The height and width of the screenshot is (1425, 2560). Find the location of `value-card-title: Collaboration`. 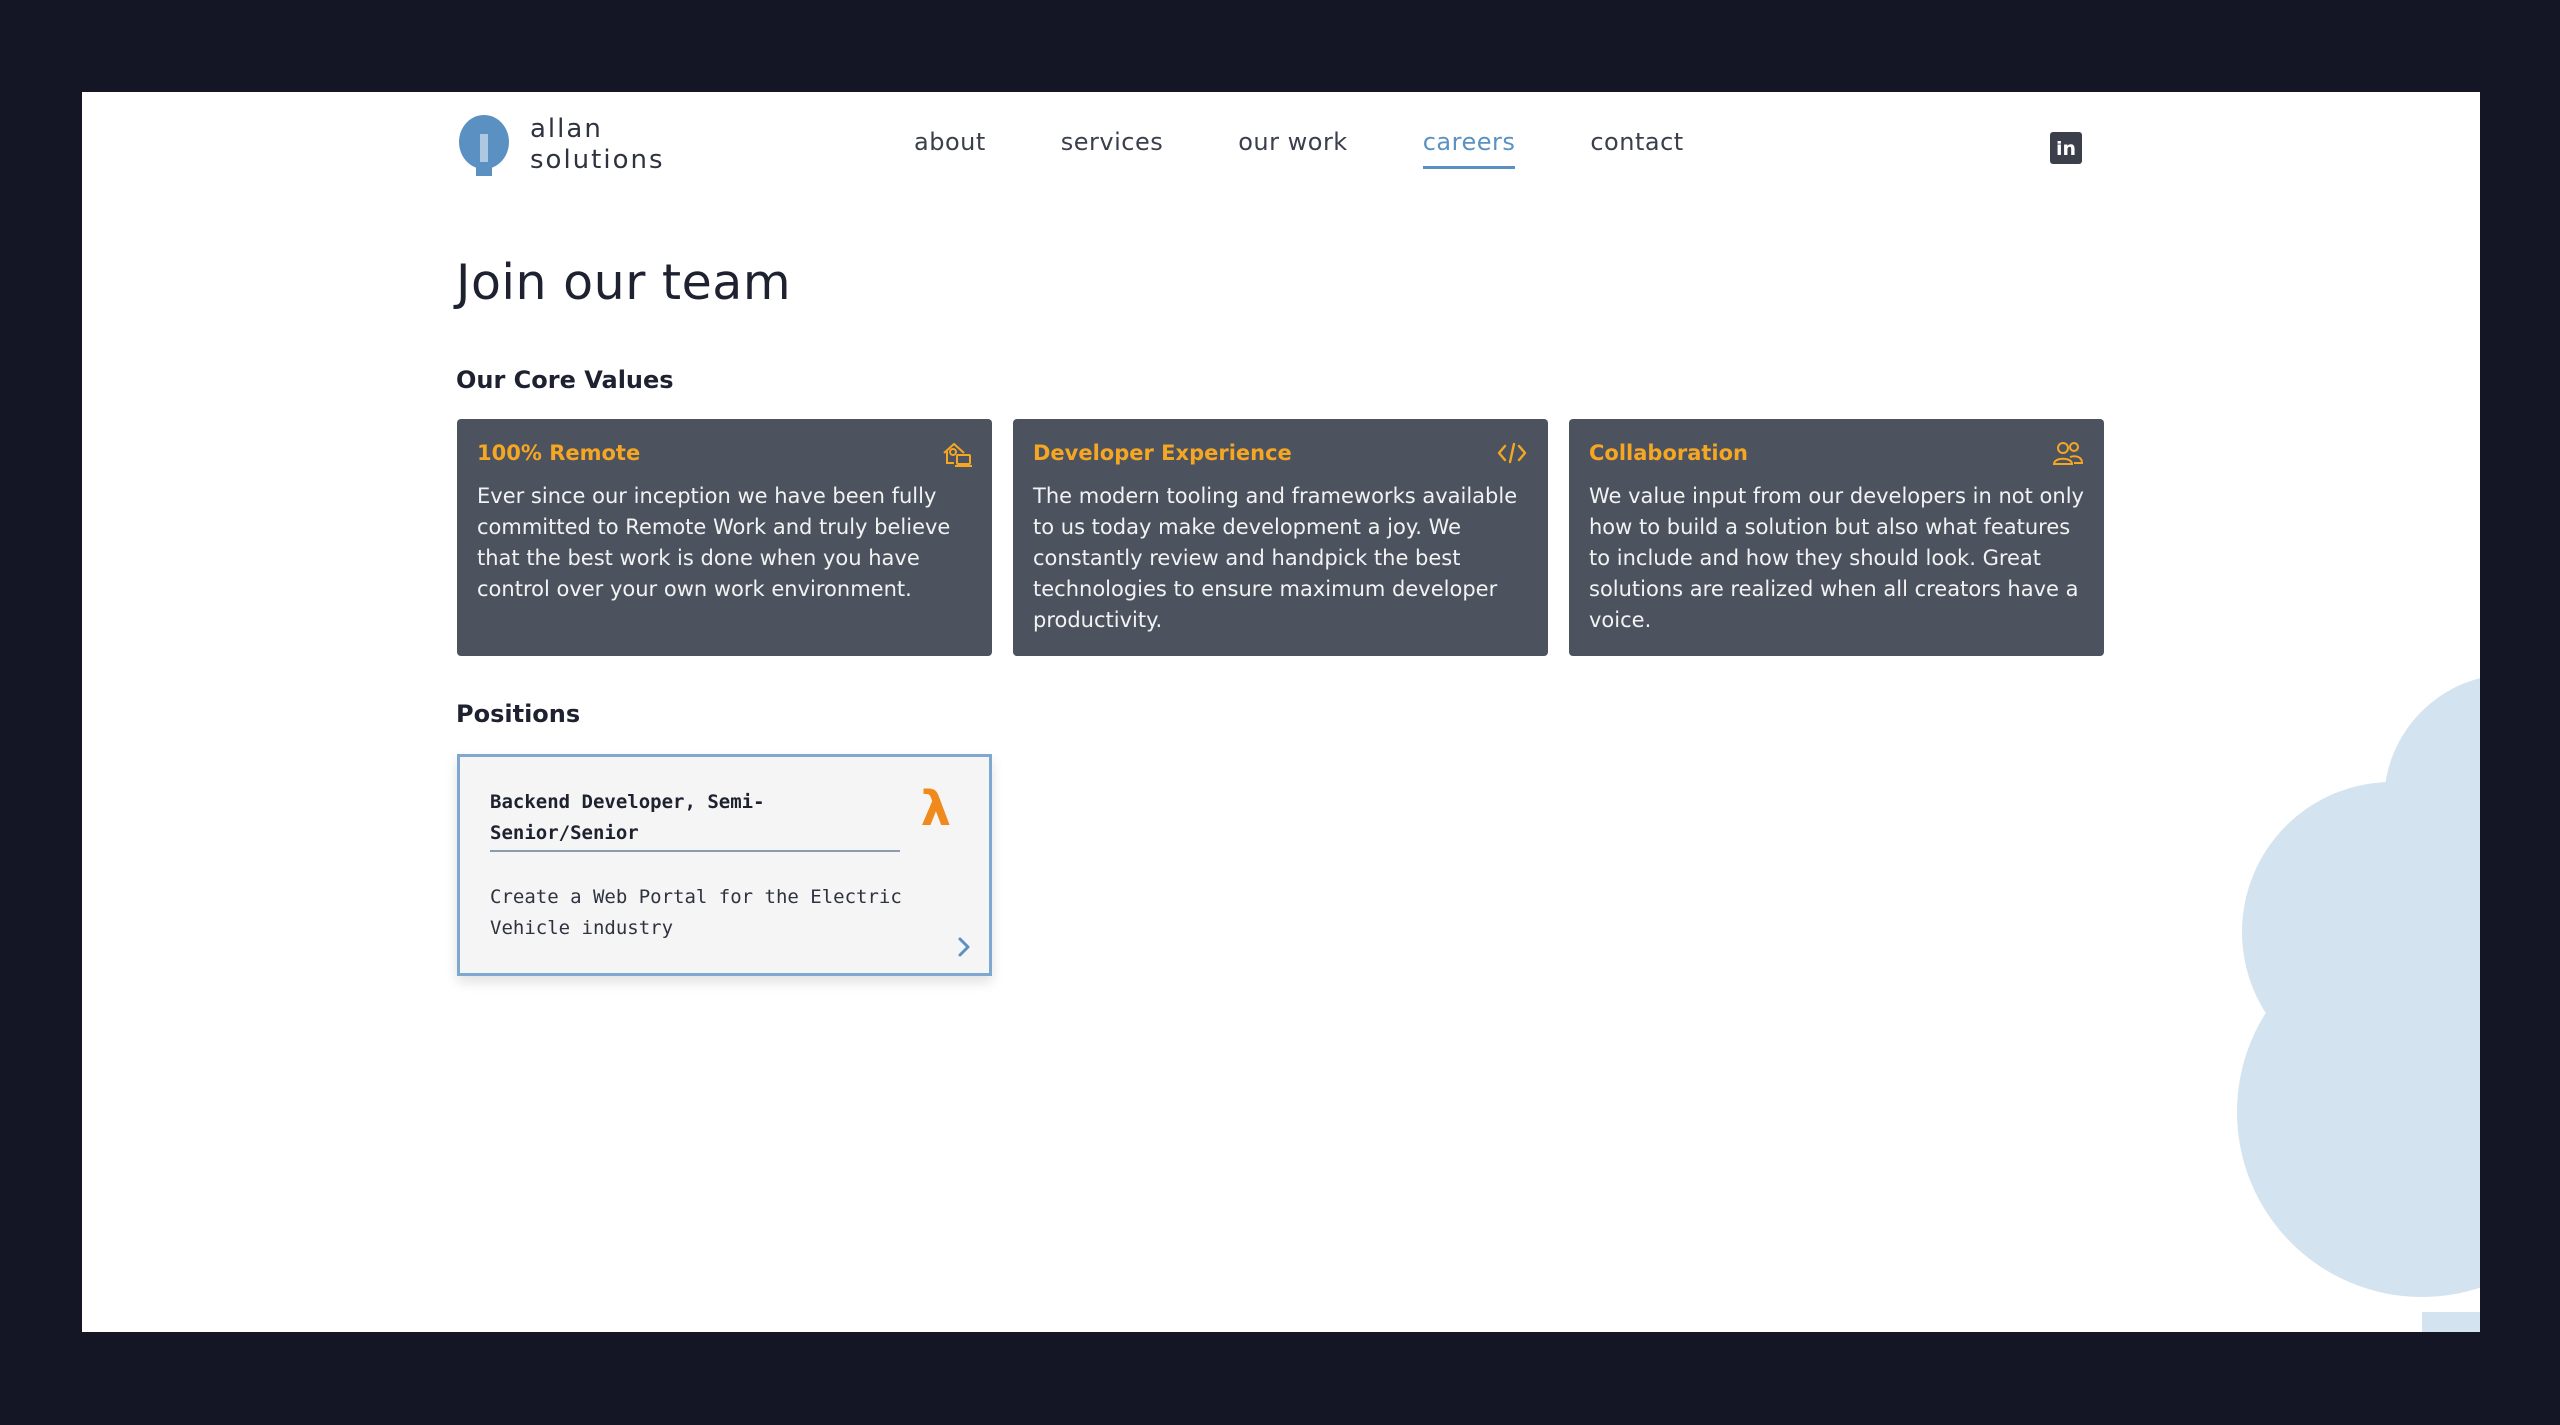

value-card-title: Collaboration is located at coordinates (1669, 453).